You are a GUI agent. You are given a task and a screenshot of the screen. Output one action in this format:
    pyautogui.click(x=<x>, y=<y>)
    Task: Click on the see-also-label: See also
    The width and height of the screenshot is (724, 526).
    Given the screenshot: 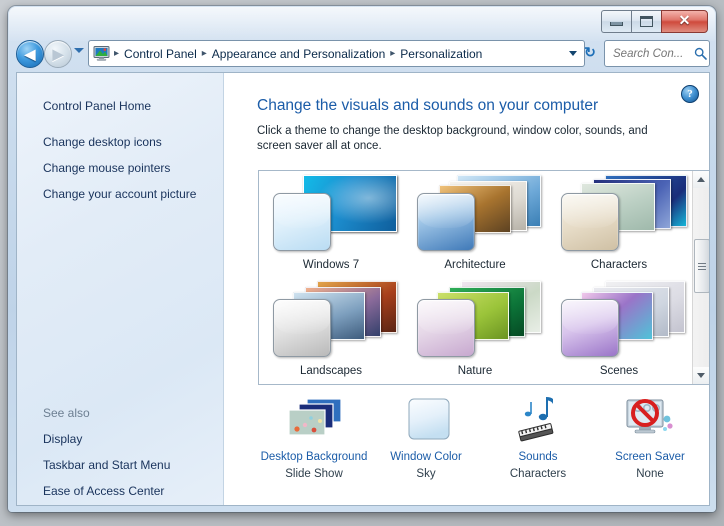 What is the action you would take?
    pyautogui.click(x=66, y=413)
    